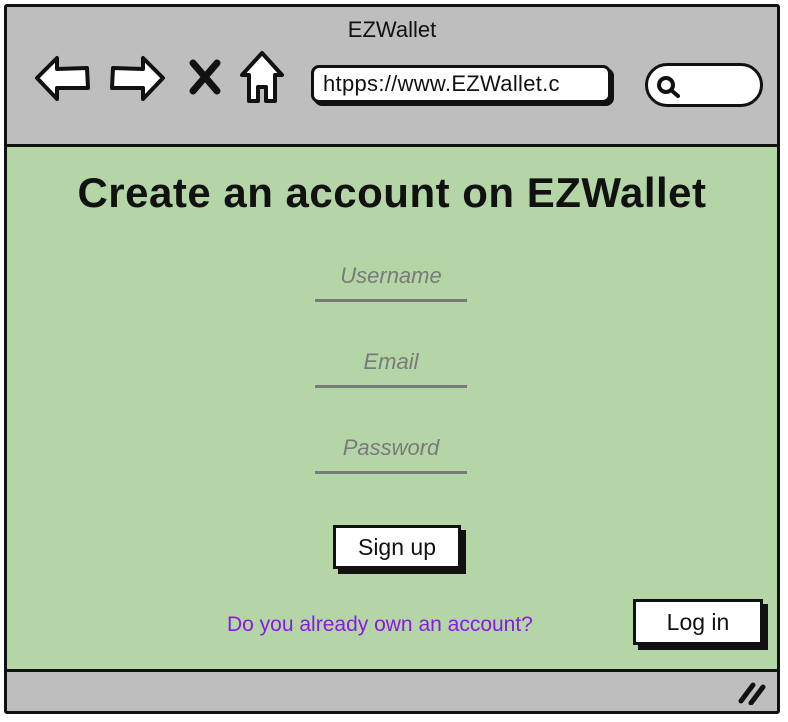 The height and width of the screenshot is (722, 788). Describe the element at coordinates (391, 368) in the screenshot. I see `email-field: Email` at that location.